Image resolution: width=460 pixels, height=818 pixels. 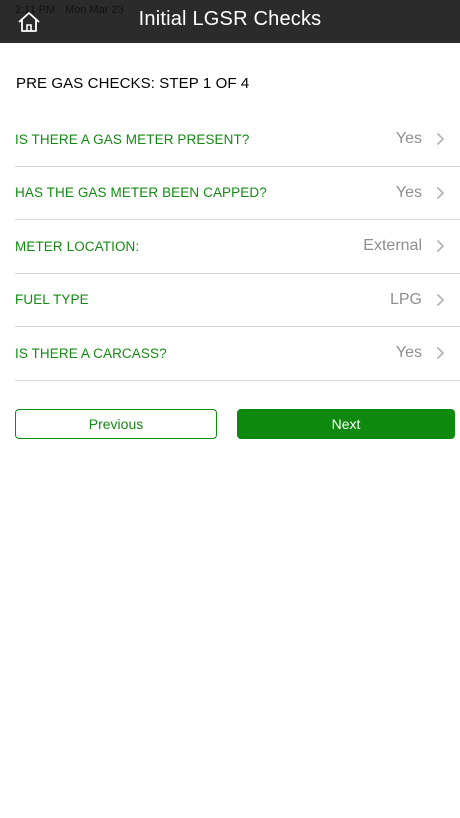 I want to click on row-gas-meter-capped: HAS THE GAS METER BEEN CAPPED? Yes, so click(x=237, y=193).